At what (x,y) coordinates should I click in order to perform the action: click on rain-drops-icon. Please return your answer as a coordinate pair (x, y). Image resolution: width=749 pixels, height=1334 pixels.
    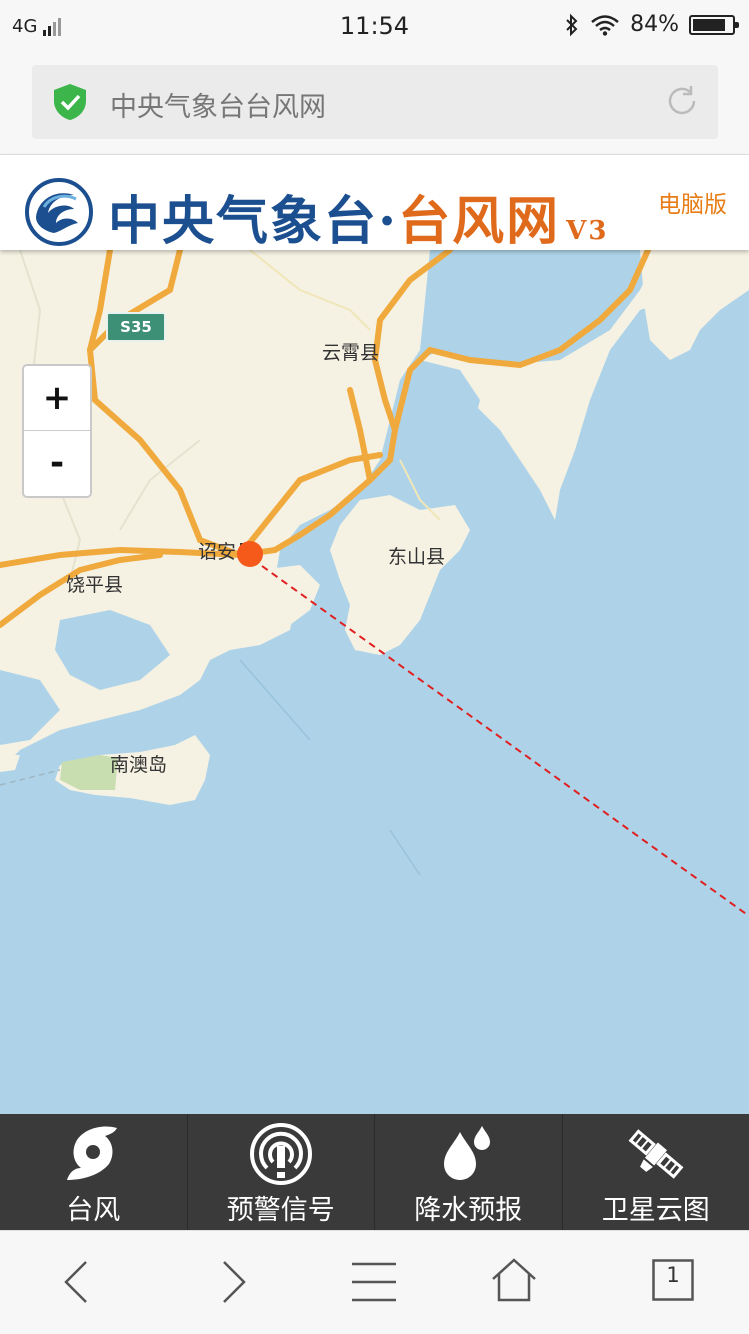
    Looking at the image, I should click on (468, 1152).